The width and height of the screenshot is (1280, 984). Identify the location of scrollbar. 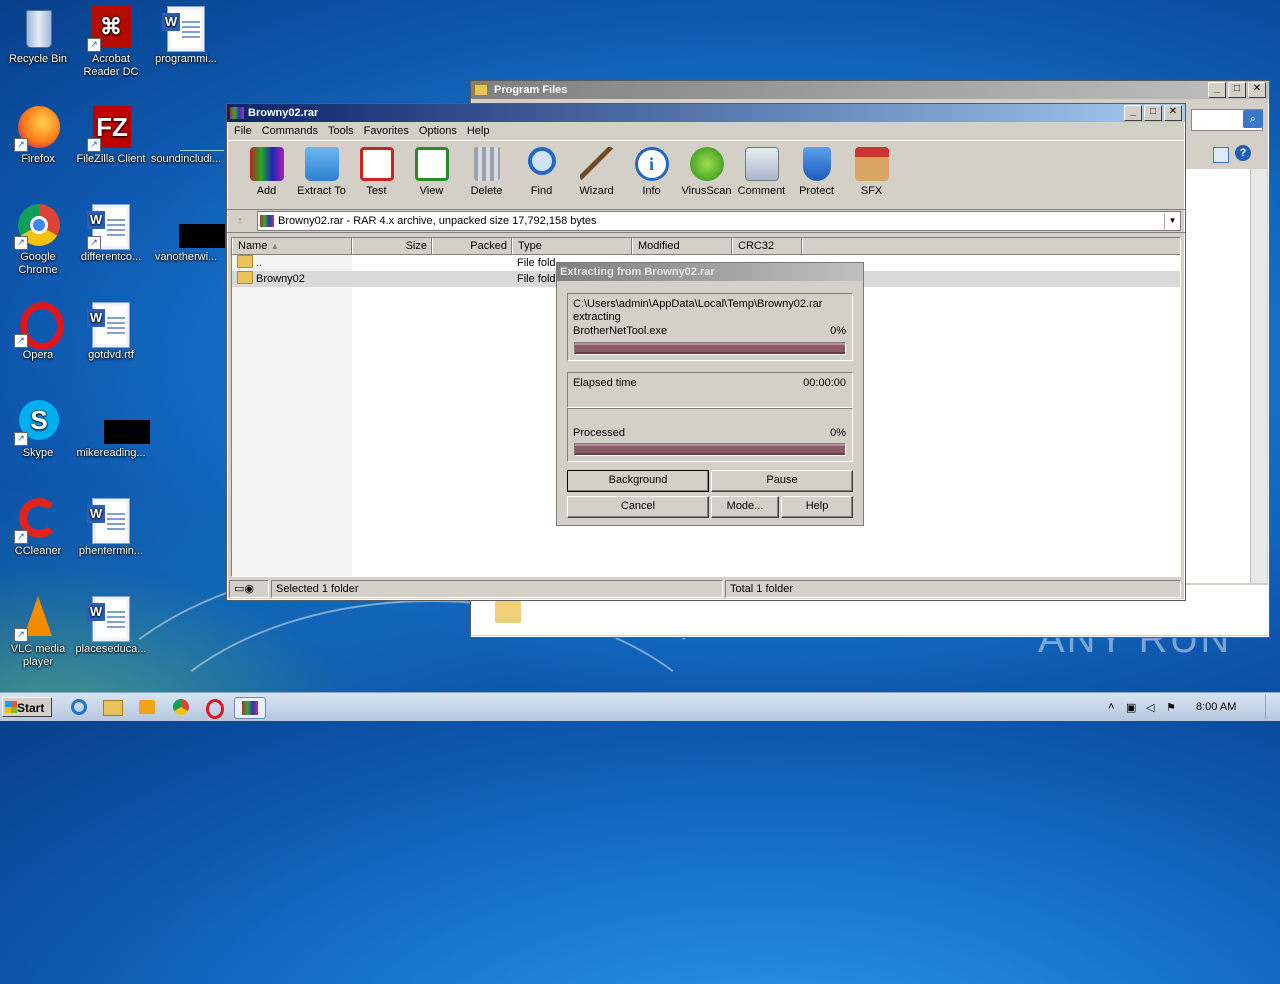
(1258, 376).